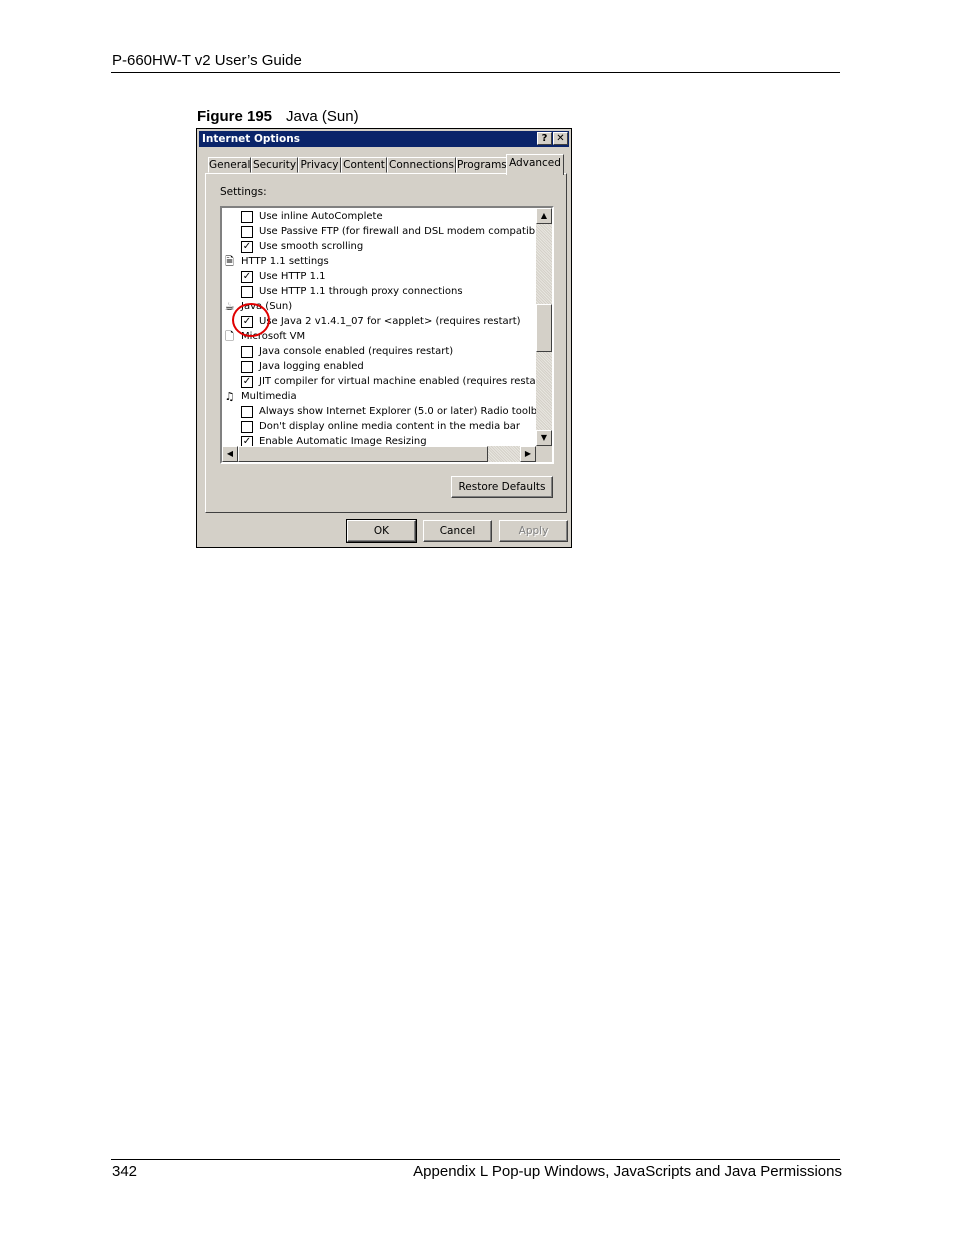  Describe the element at coordinates (251, 320) in the screenshot. I see `highlight-circle` at that location.